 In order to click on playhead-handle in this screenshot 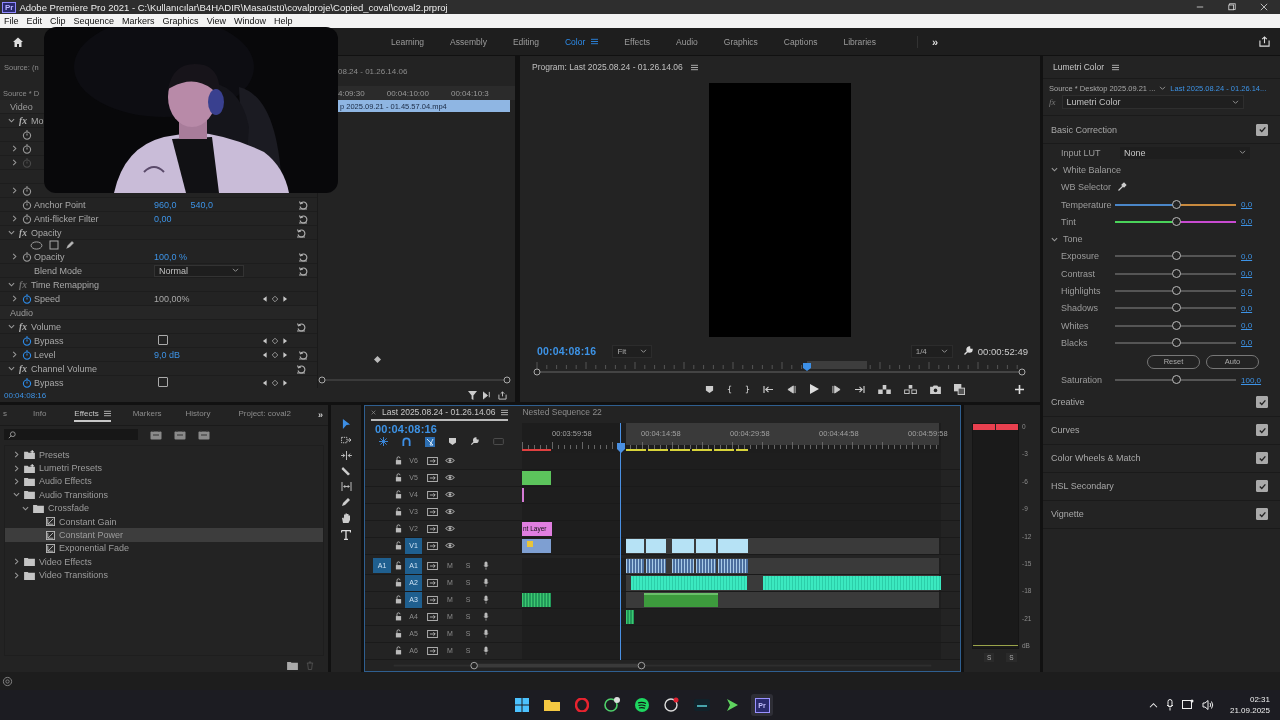, I will do `click(621, 447)`.